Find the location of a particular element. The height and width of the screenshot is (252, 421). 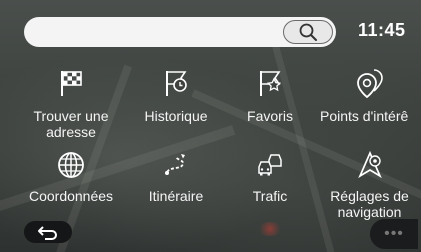

search-input is located at coordinates (180, 32).